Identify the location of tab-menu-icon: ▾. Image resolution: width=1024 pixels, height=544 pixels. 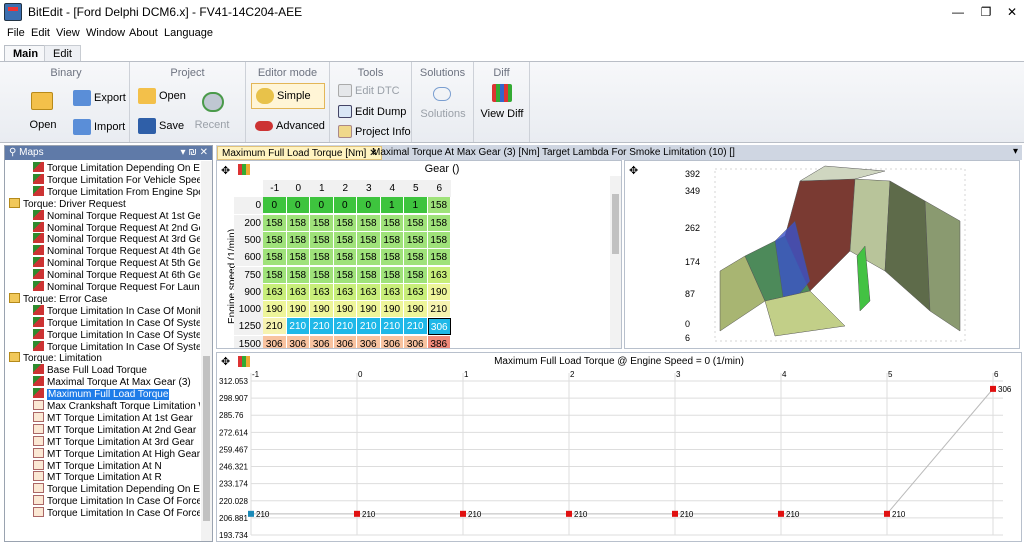
(1015, 151).